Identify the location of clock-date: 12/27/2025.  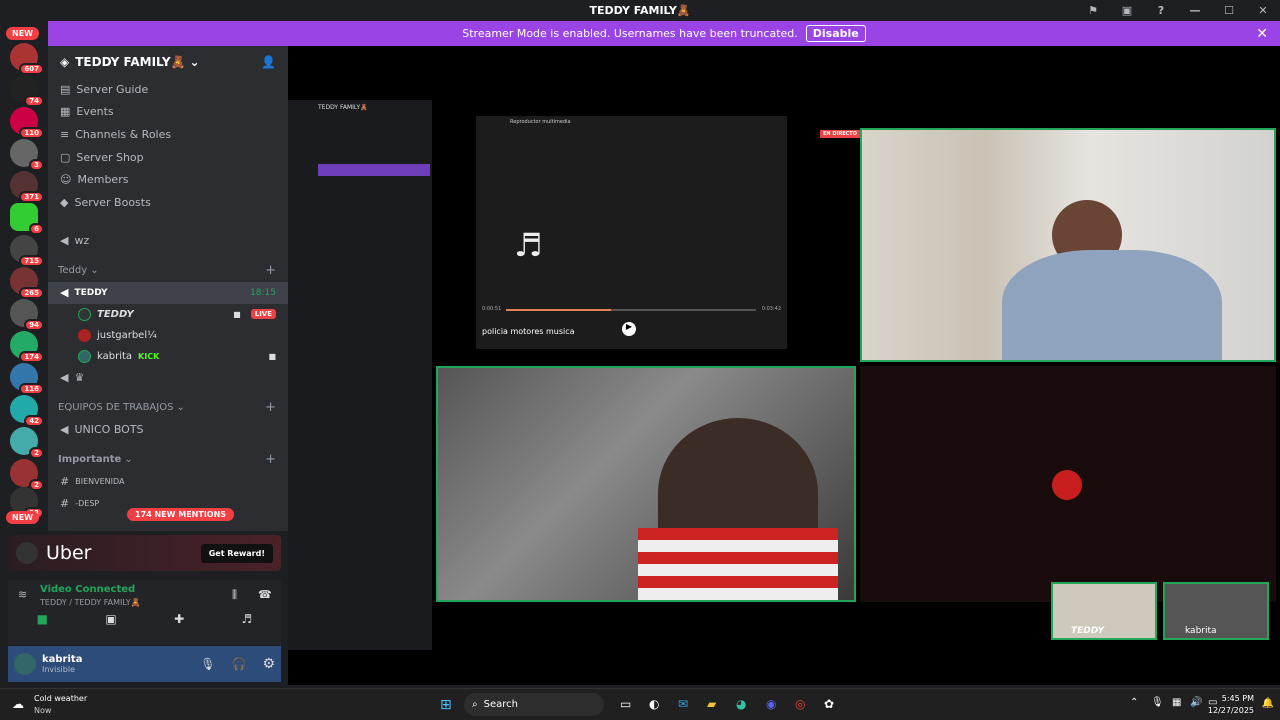
(1231, 710).